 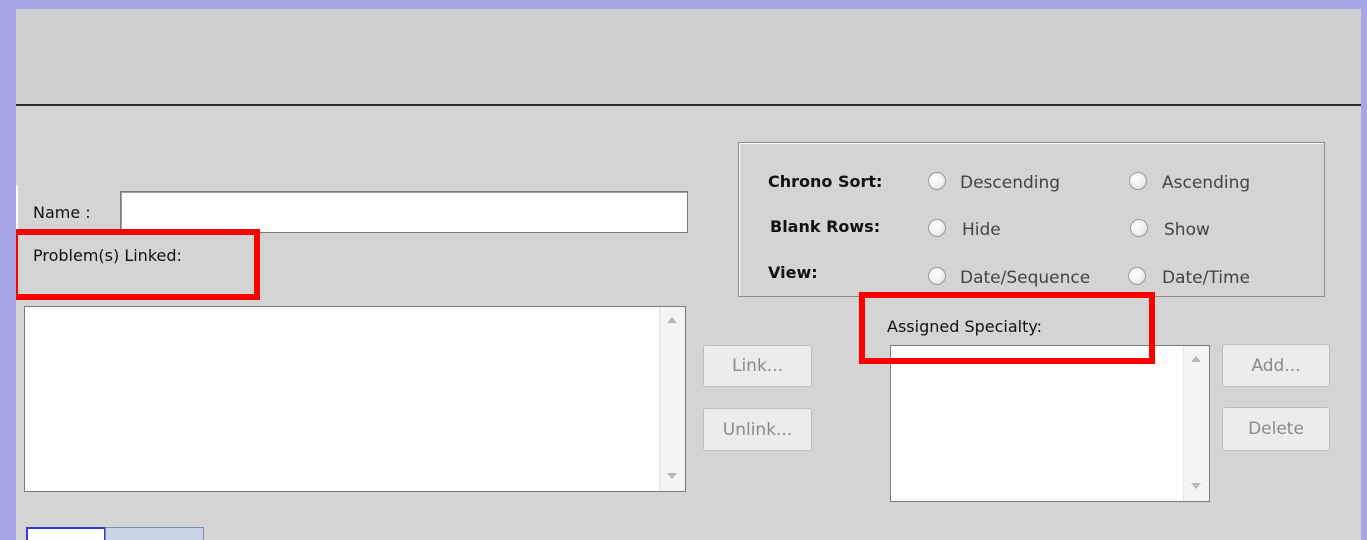 What do you see at coordinates (825, 226) in the screenshot?
I see `blank-rows-label: Blank Rows:` at bounding box center [825, 226].